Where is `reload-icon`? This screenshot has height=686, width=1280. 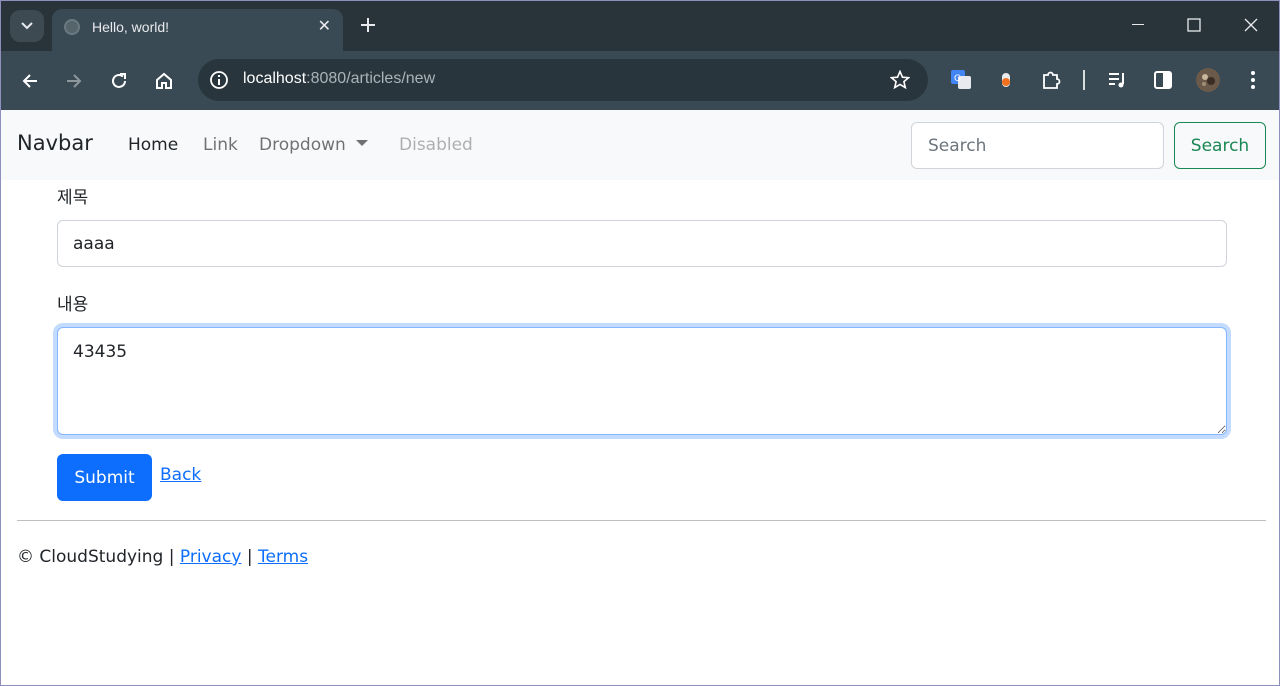
reload-icon is located at coordinates (119, 80).